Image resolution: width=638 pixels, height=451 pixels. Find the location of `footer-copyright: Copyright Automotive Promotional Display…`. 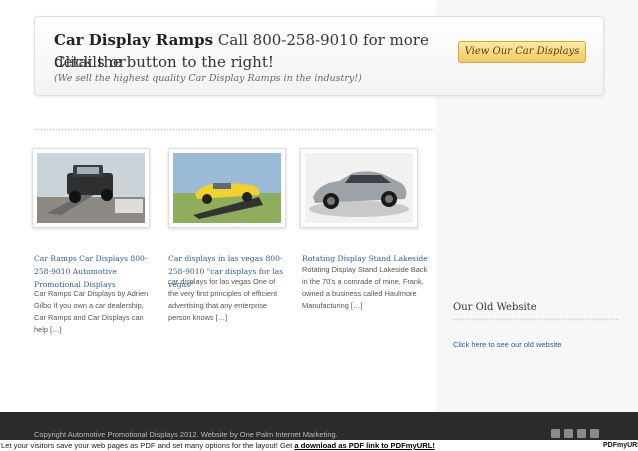

footer-copyright: Copyright Automotive Promotional Display… is located at coordinates (186, 434).